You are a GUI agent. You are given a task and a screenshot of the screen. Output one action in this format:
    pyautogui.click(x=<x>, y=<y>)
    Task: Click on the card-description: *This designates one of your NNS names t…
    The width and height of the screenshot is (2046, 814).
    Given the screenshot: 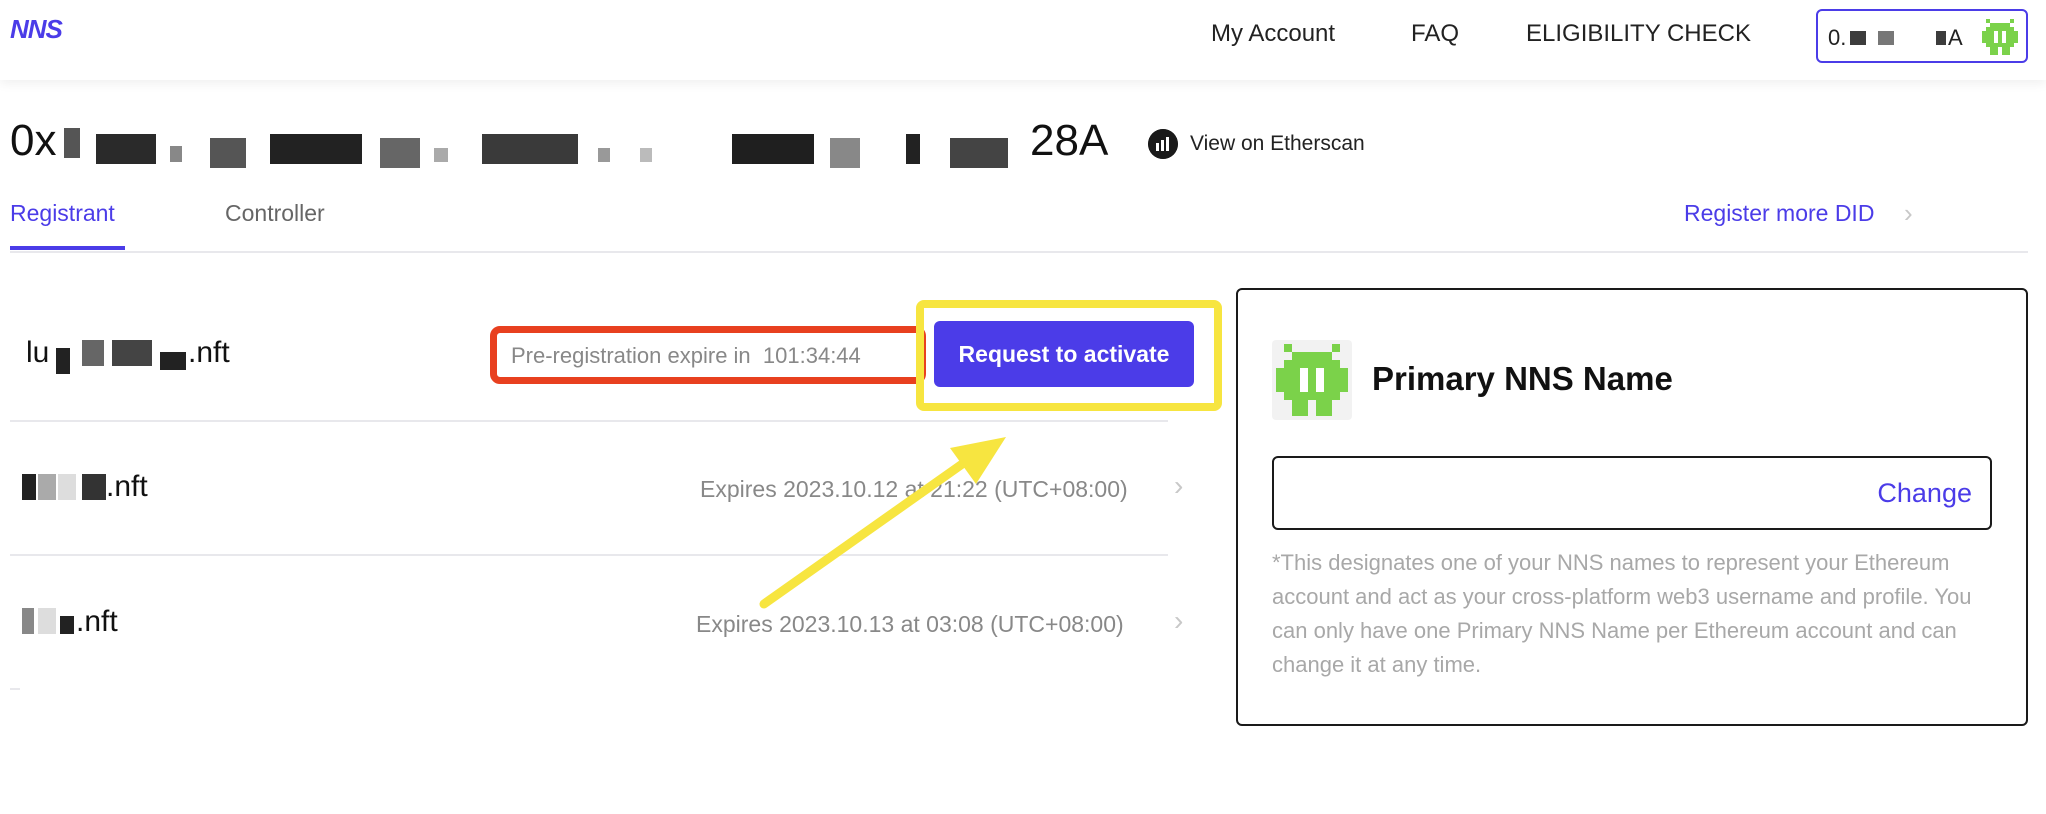 What is the action you would take?
    pyautogui.click(x=1622, y=613)
    